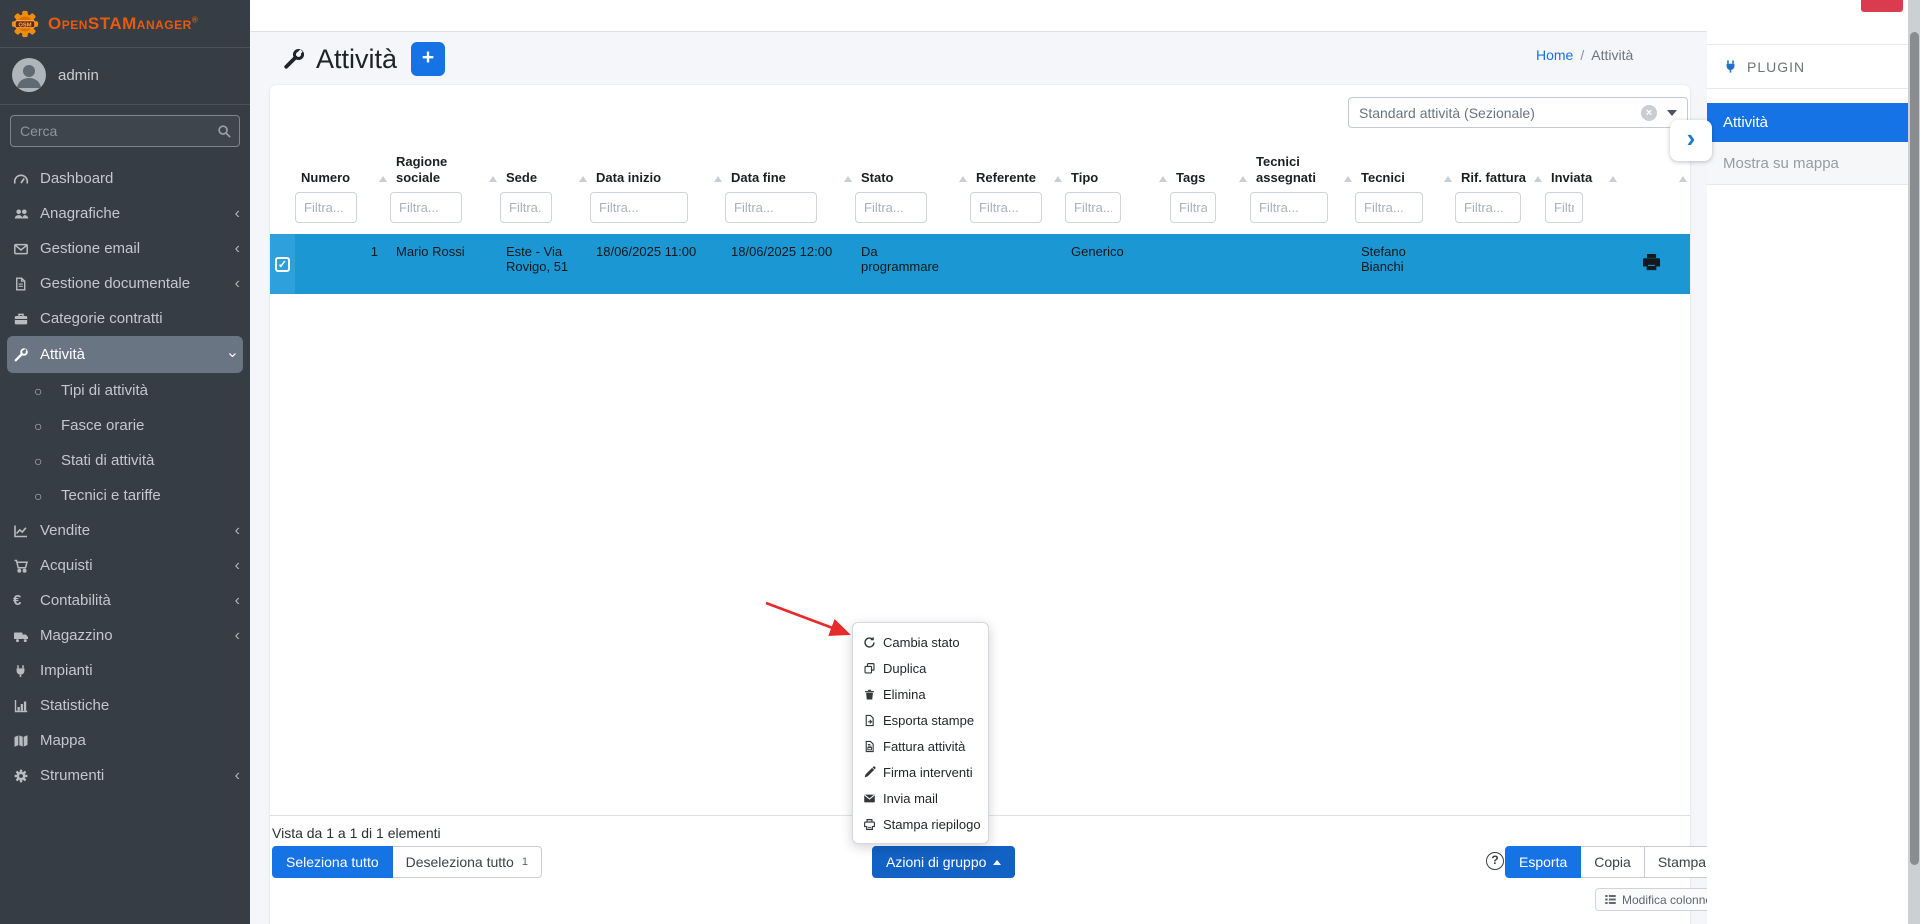 The height and width of the screenshot is (924, 1920). Describe the element at coordinates (920, 668) in the screenshot. I see `menu-item-duplica: Duplica` at that location.